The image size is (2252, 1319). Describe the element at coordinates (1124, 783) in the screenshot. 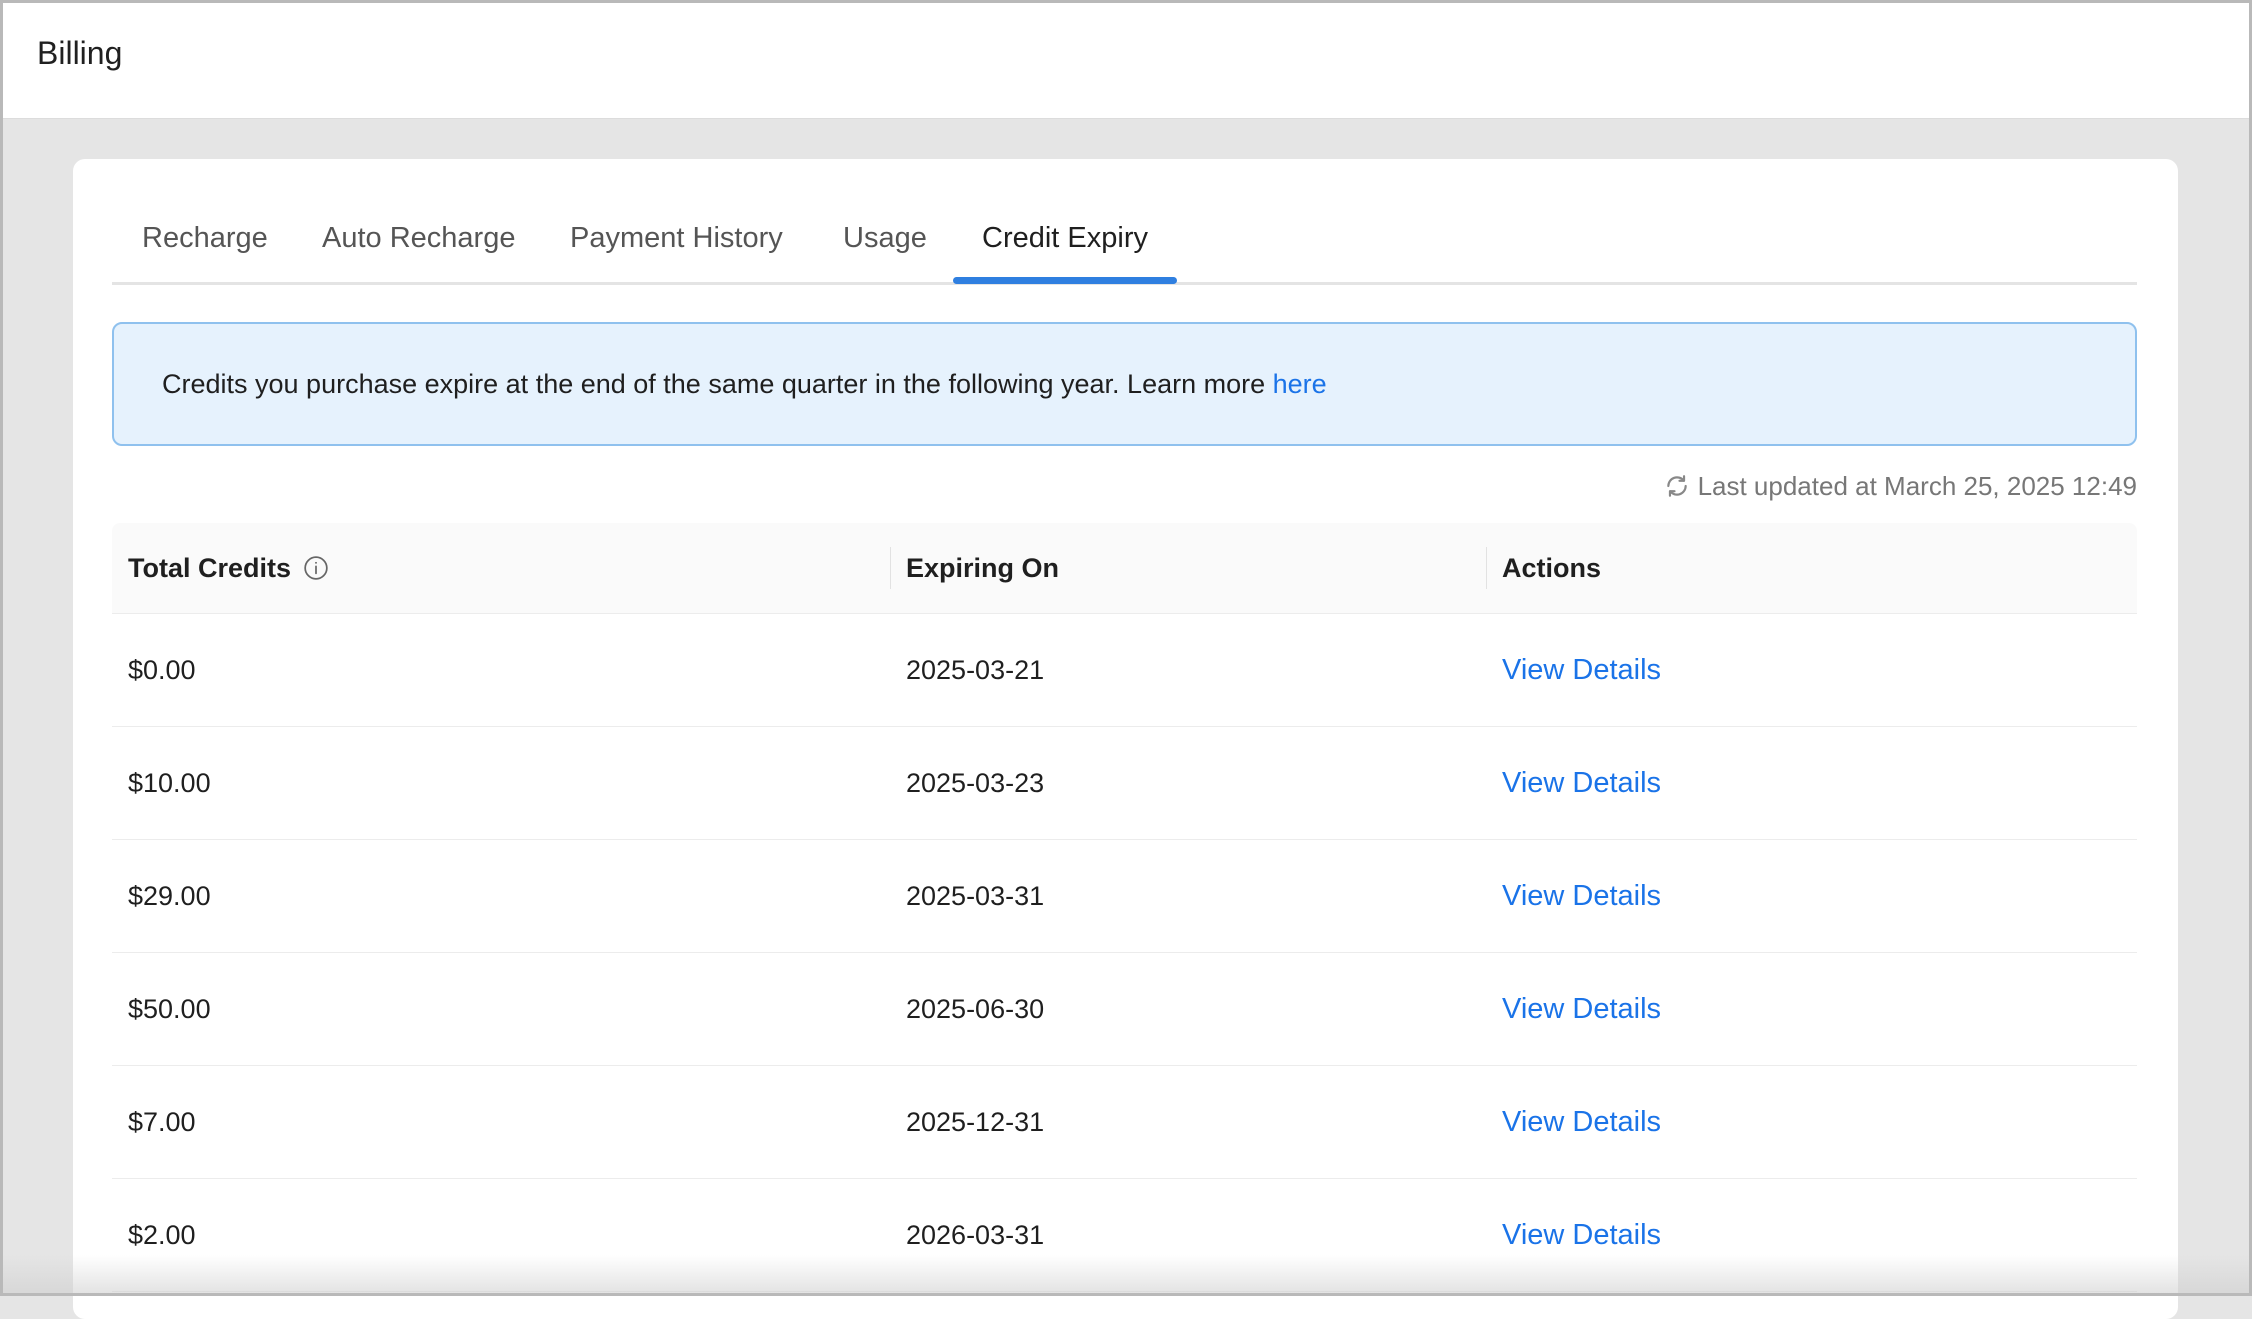

I see `table-row: $10.00 2025-03-23 View Details` at that location.